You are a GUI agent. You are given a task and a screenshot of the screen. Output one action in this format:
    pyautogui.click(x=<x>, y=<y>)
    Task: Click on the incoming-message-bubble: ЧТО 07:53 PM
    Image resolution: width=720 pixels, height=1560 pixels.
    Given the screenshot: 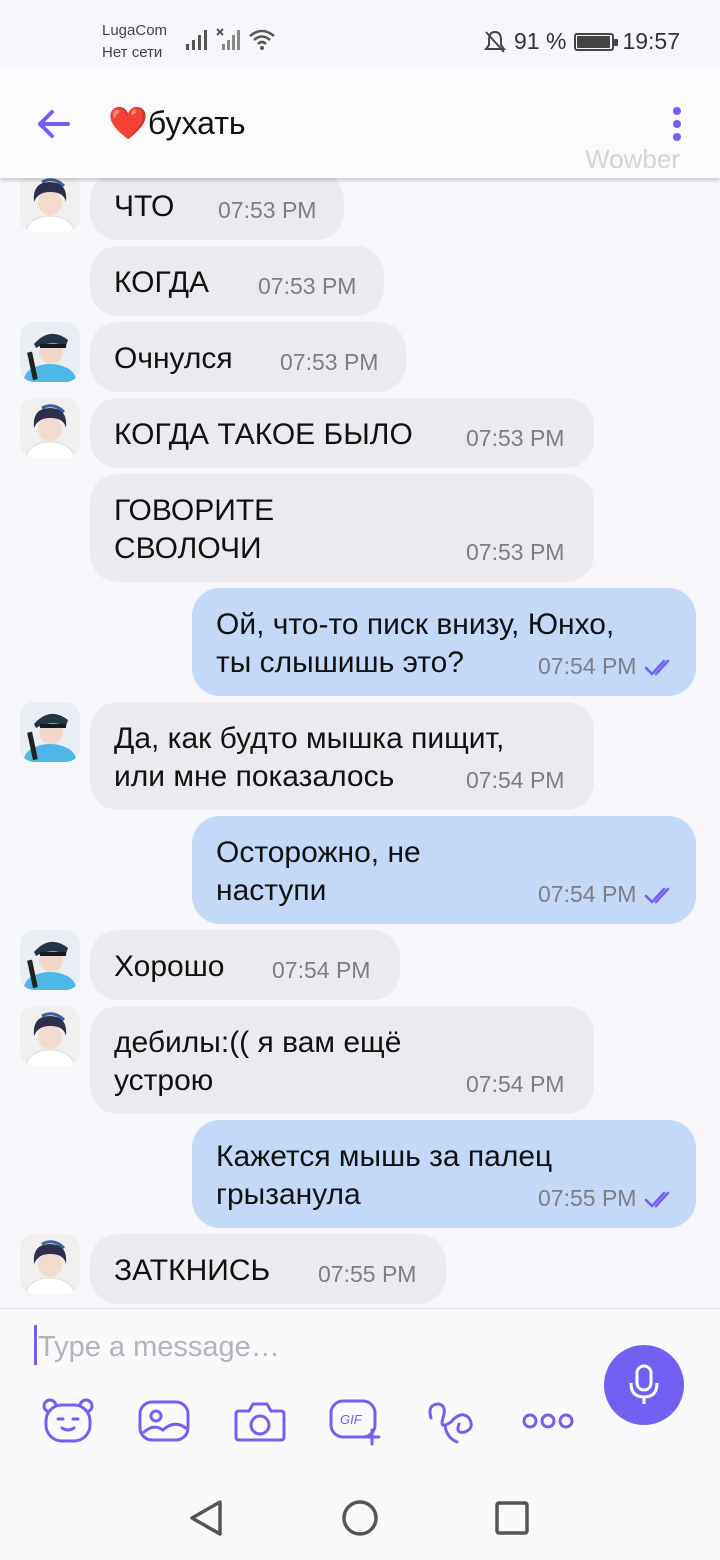 What is the action you would take?
    pyautogui.click(x=217, y=209)
    